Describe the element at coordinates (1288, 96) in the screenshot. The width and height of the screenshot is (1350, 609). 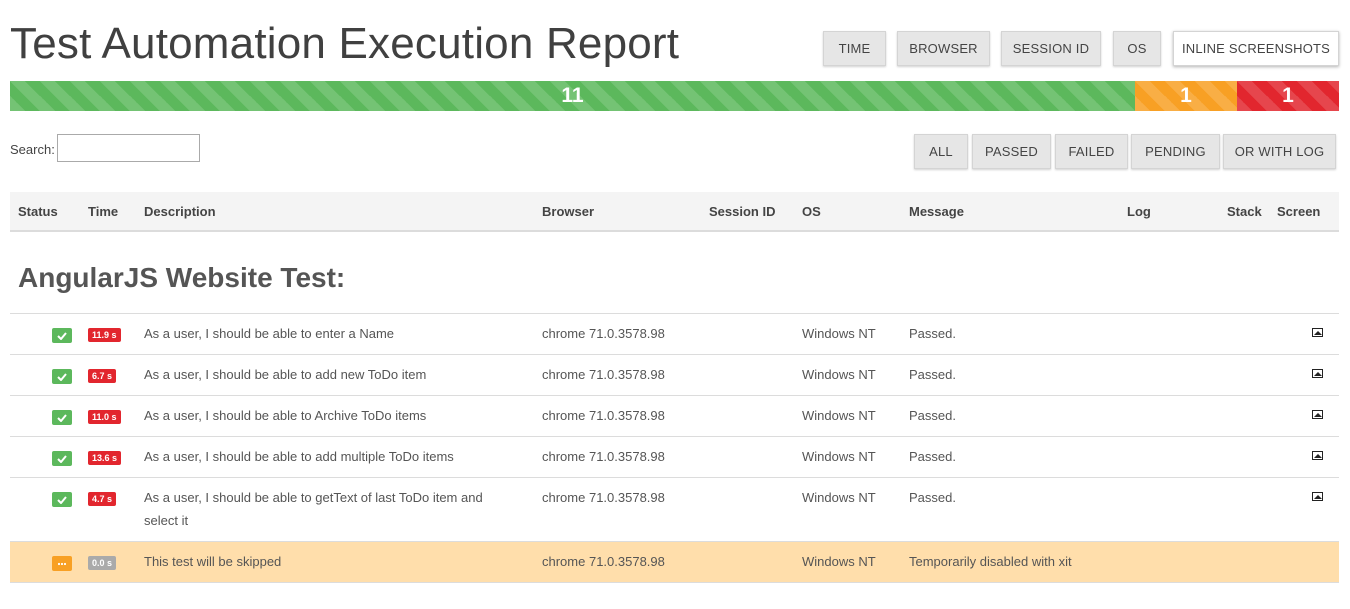
I see `failed-count-segment: 1` at that location.